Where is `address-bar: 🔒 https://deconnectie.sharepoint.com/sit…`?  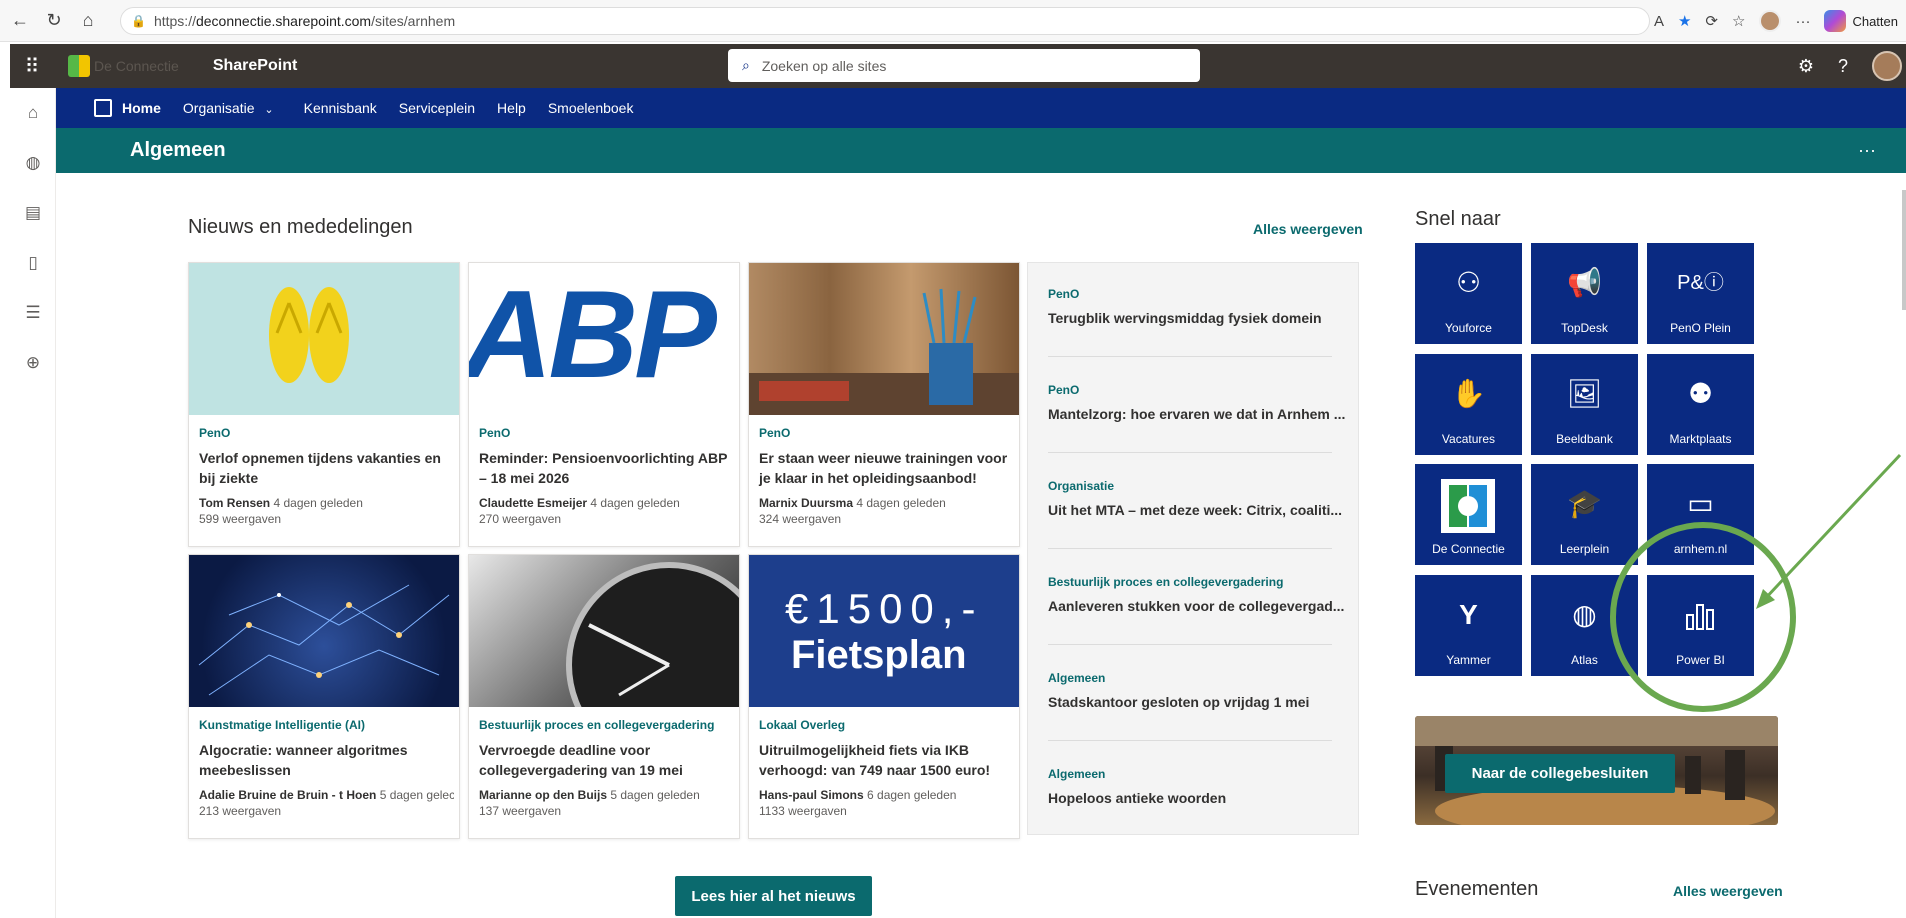
address-bar: 🔒 https://deconnectie.sharepoint.com/sit… is located at coordinates (885, 21).